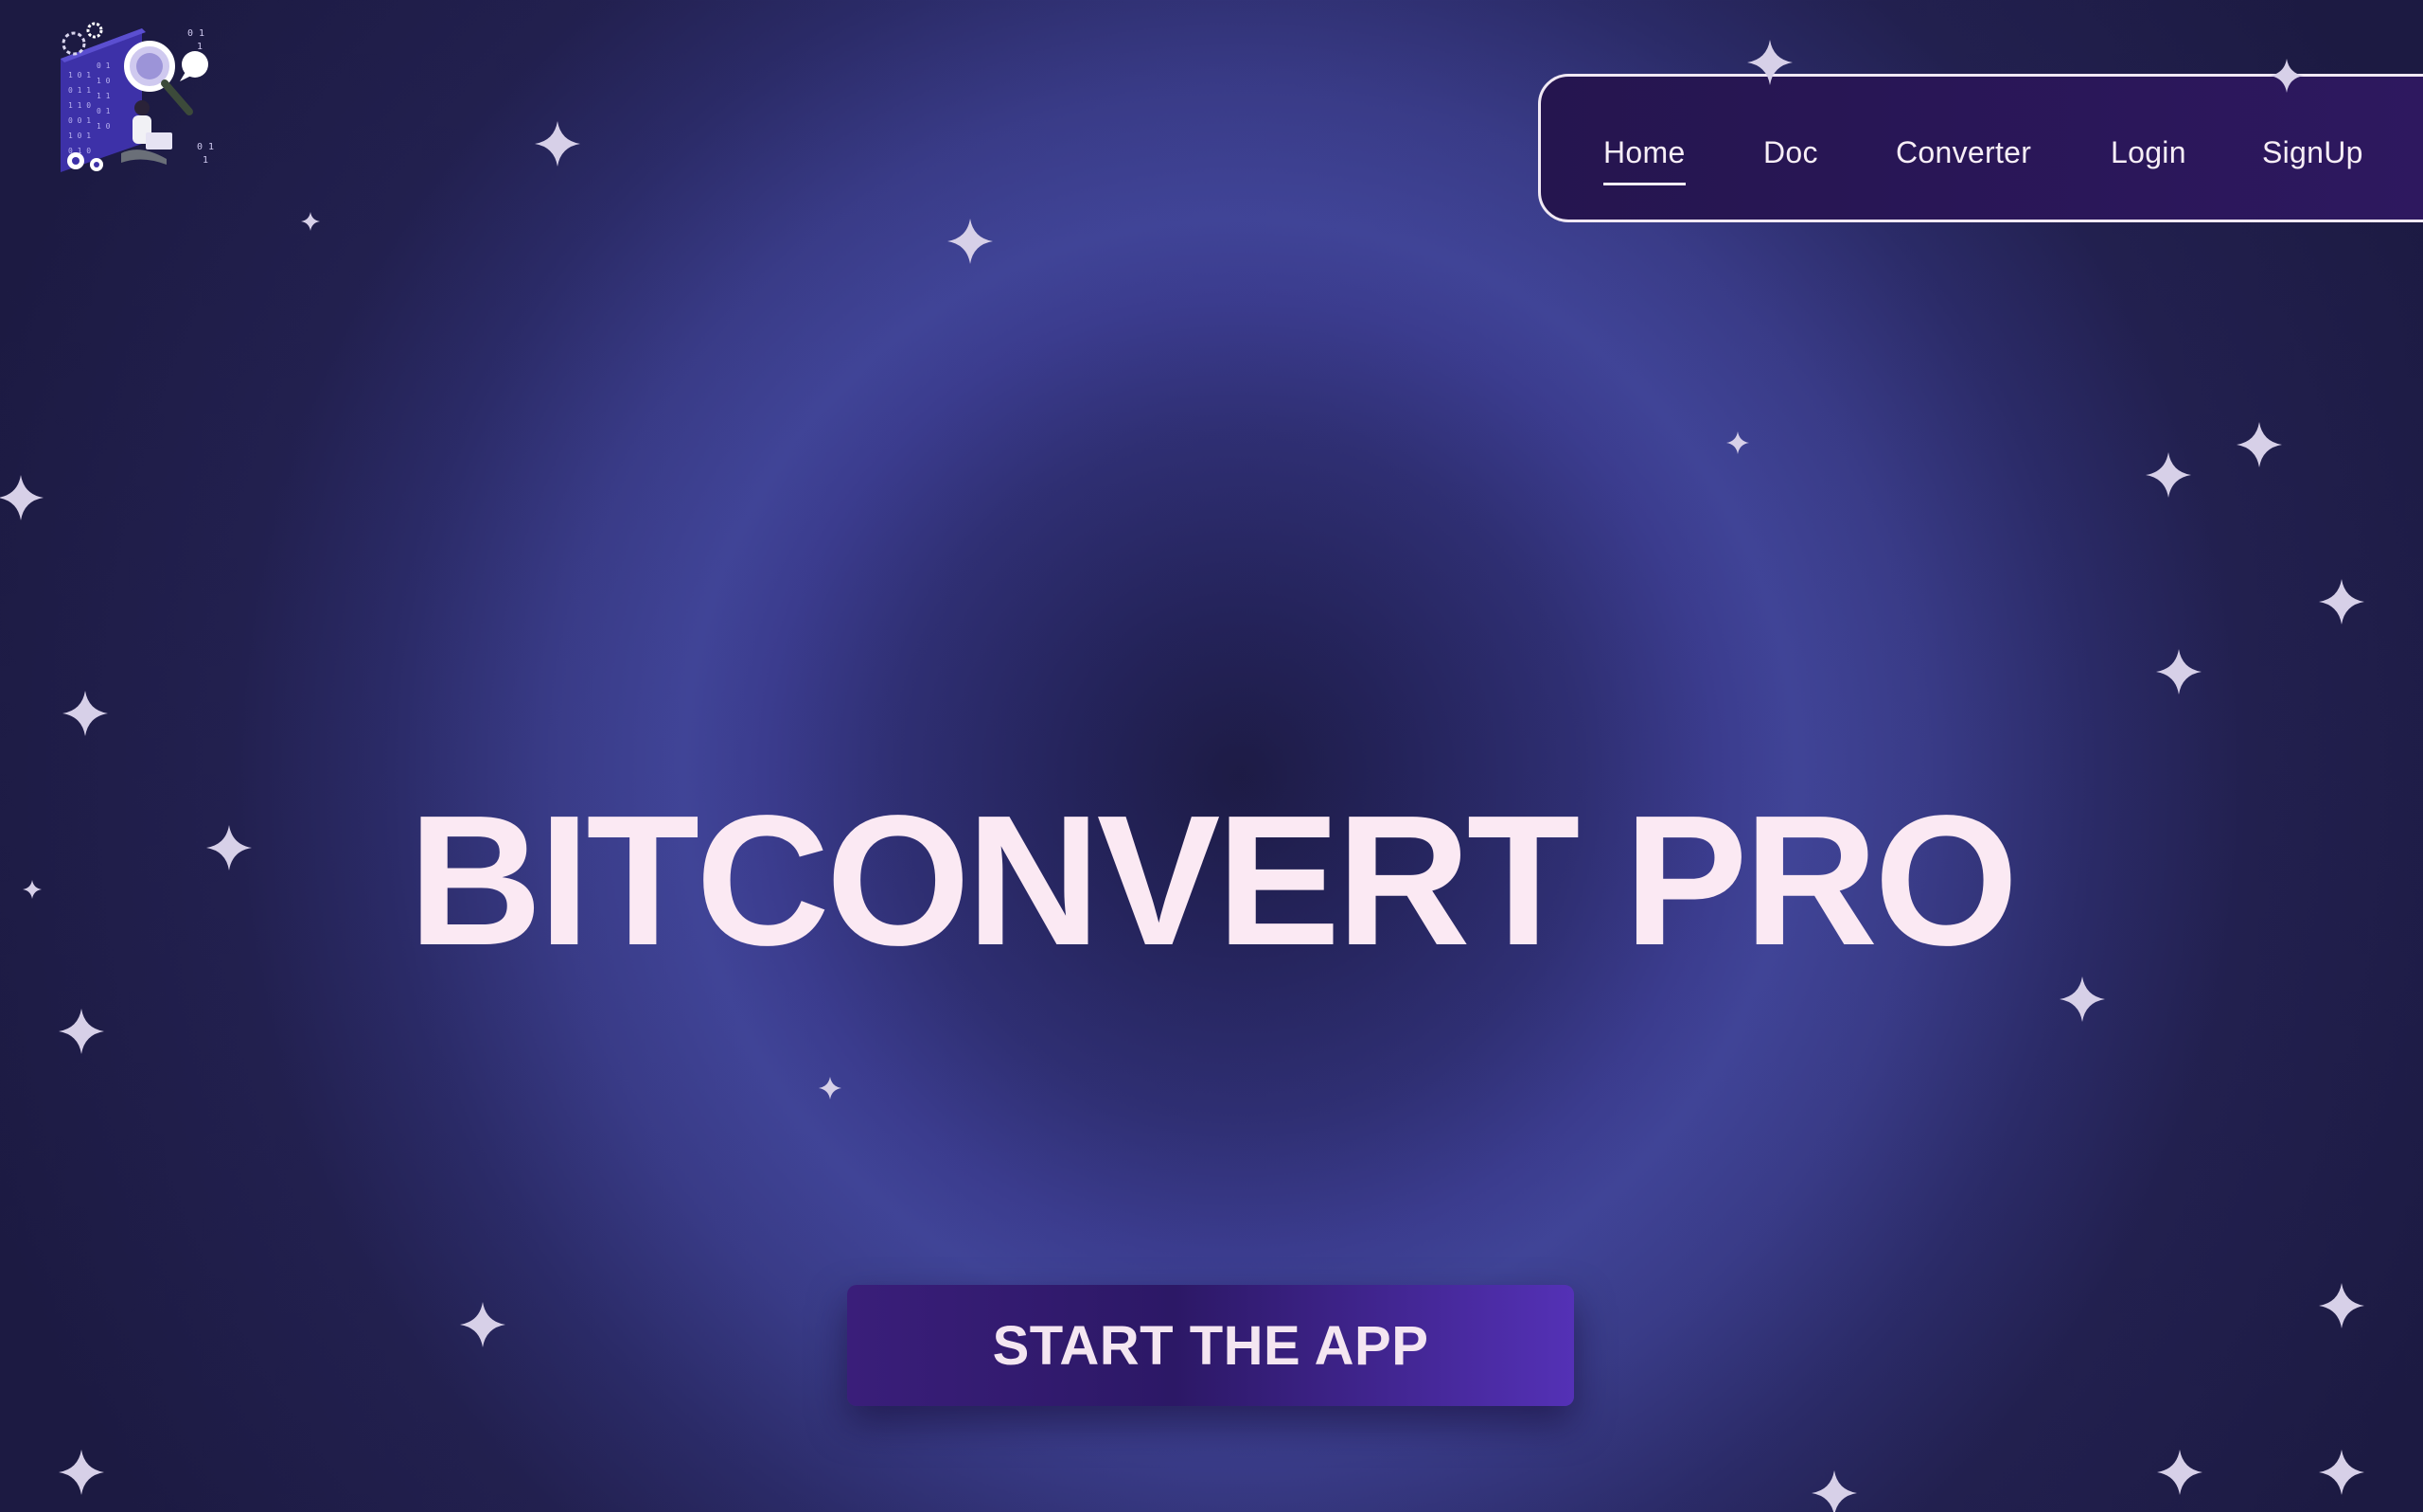 The width and height of the screenshot is (2423, 1512). What do you see at coordinates (104, 96) in the screenshot?
I see `svg-text: 1 1` at bounding box center [104, 96].